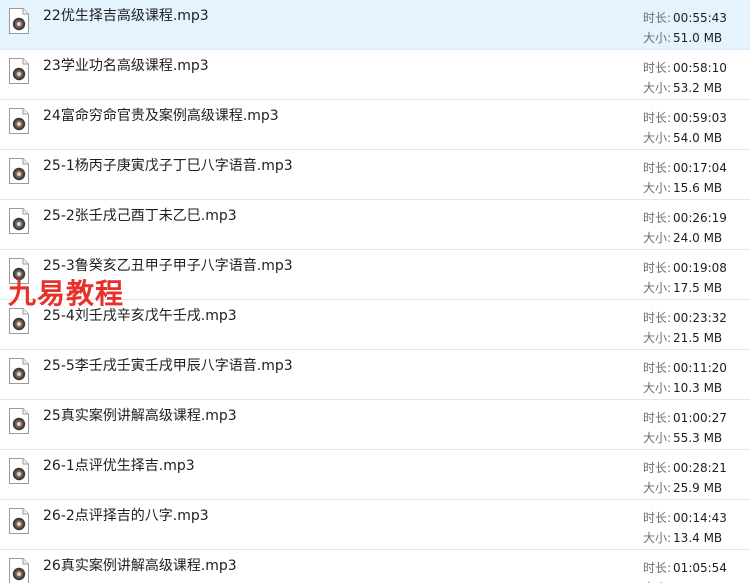 The width and height of the screenshot is (750, 583). What do you see at coordinates (375, 75) in the screenshot?
I see `file-row: 23学业功名高级课程.mp3 时长: 00:58:10 大小: 53.2 MB` at bounding box center [375, 75].